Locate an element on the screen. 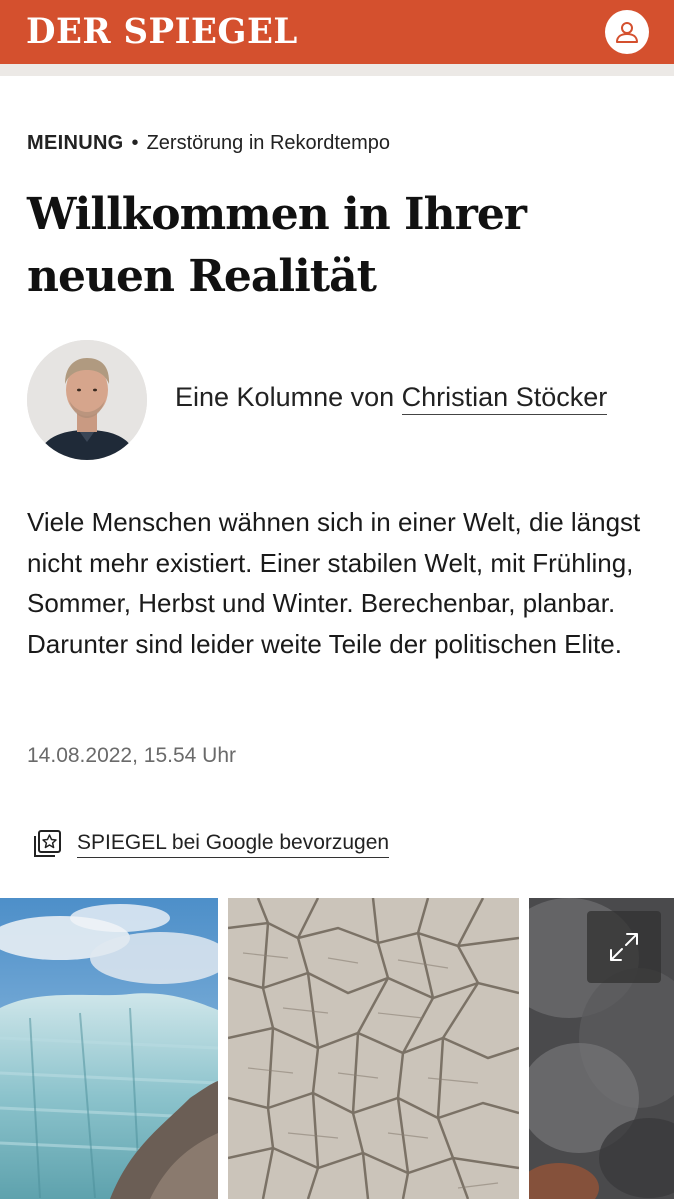  header-divider is located at coordinates (337, 70).